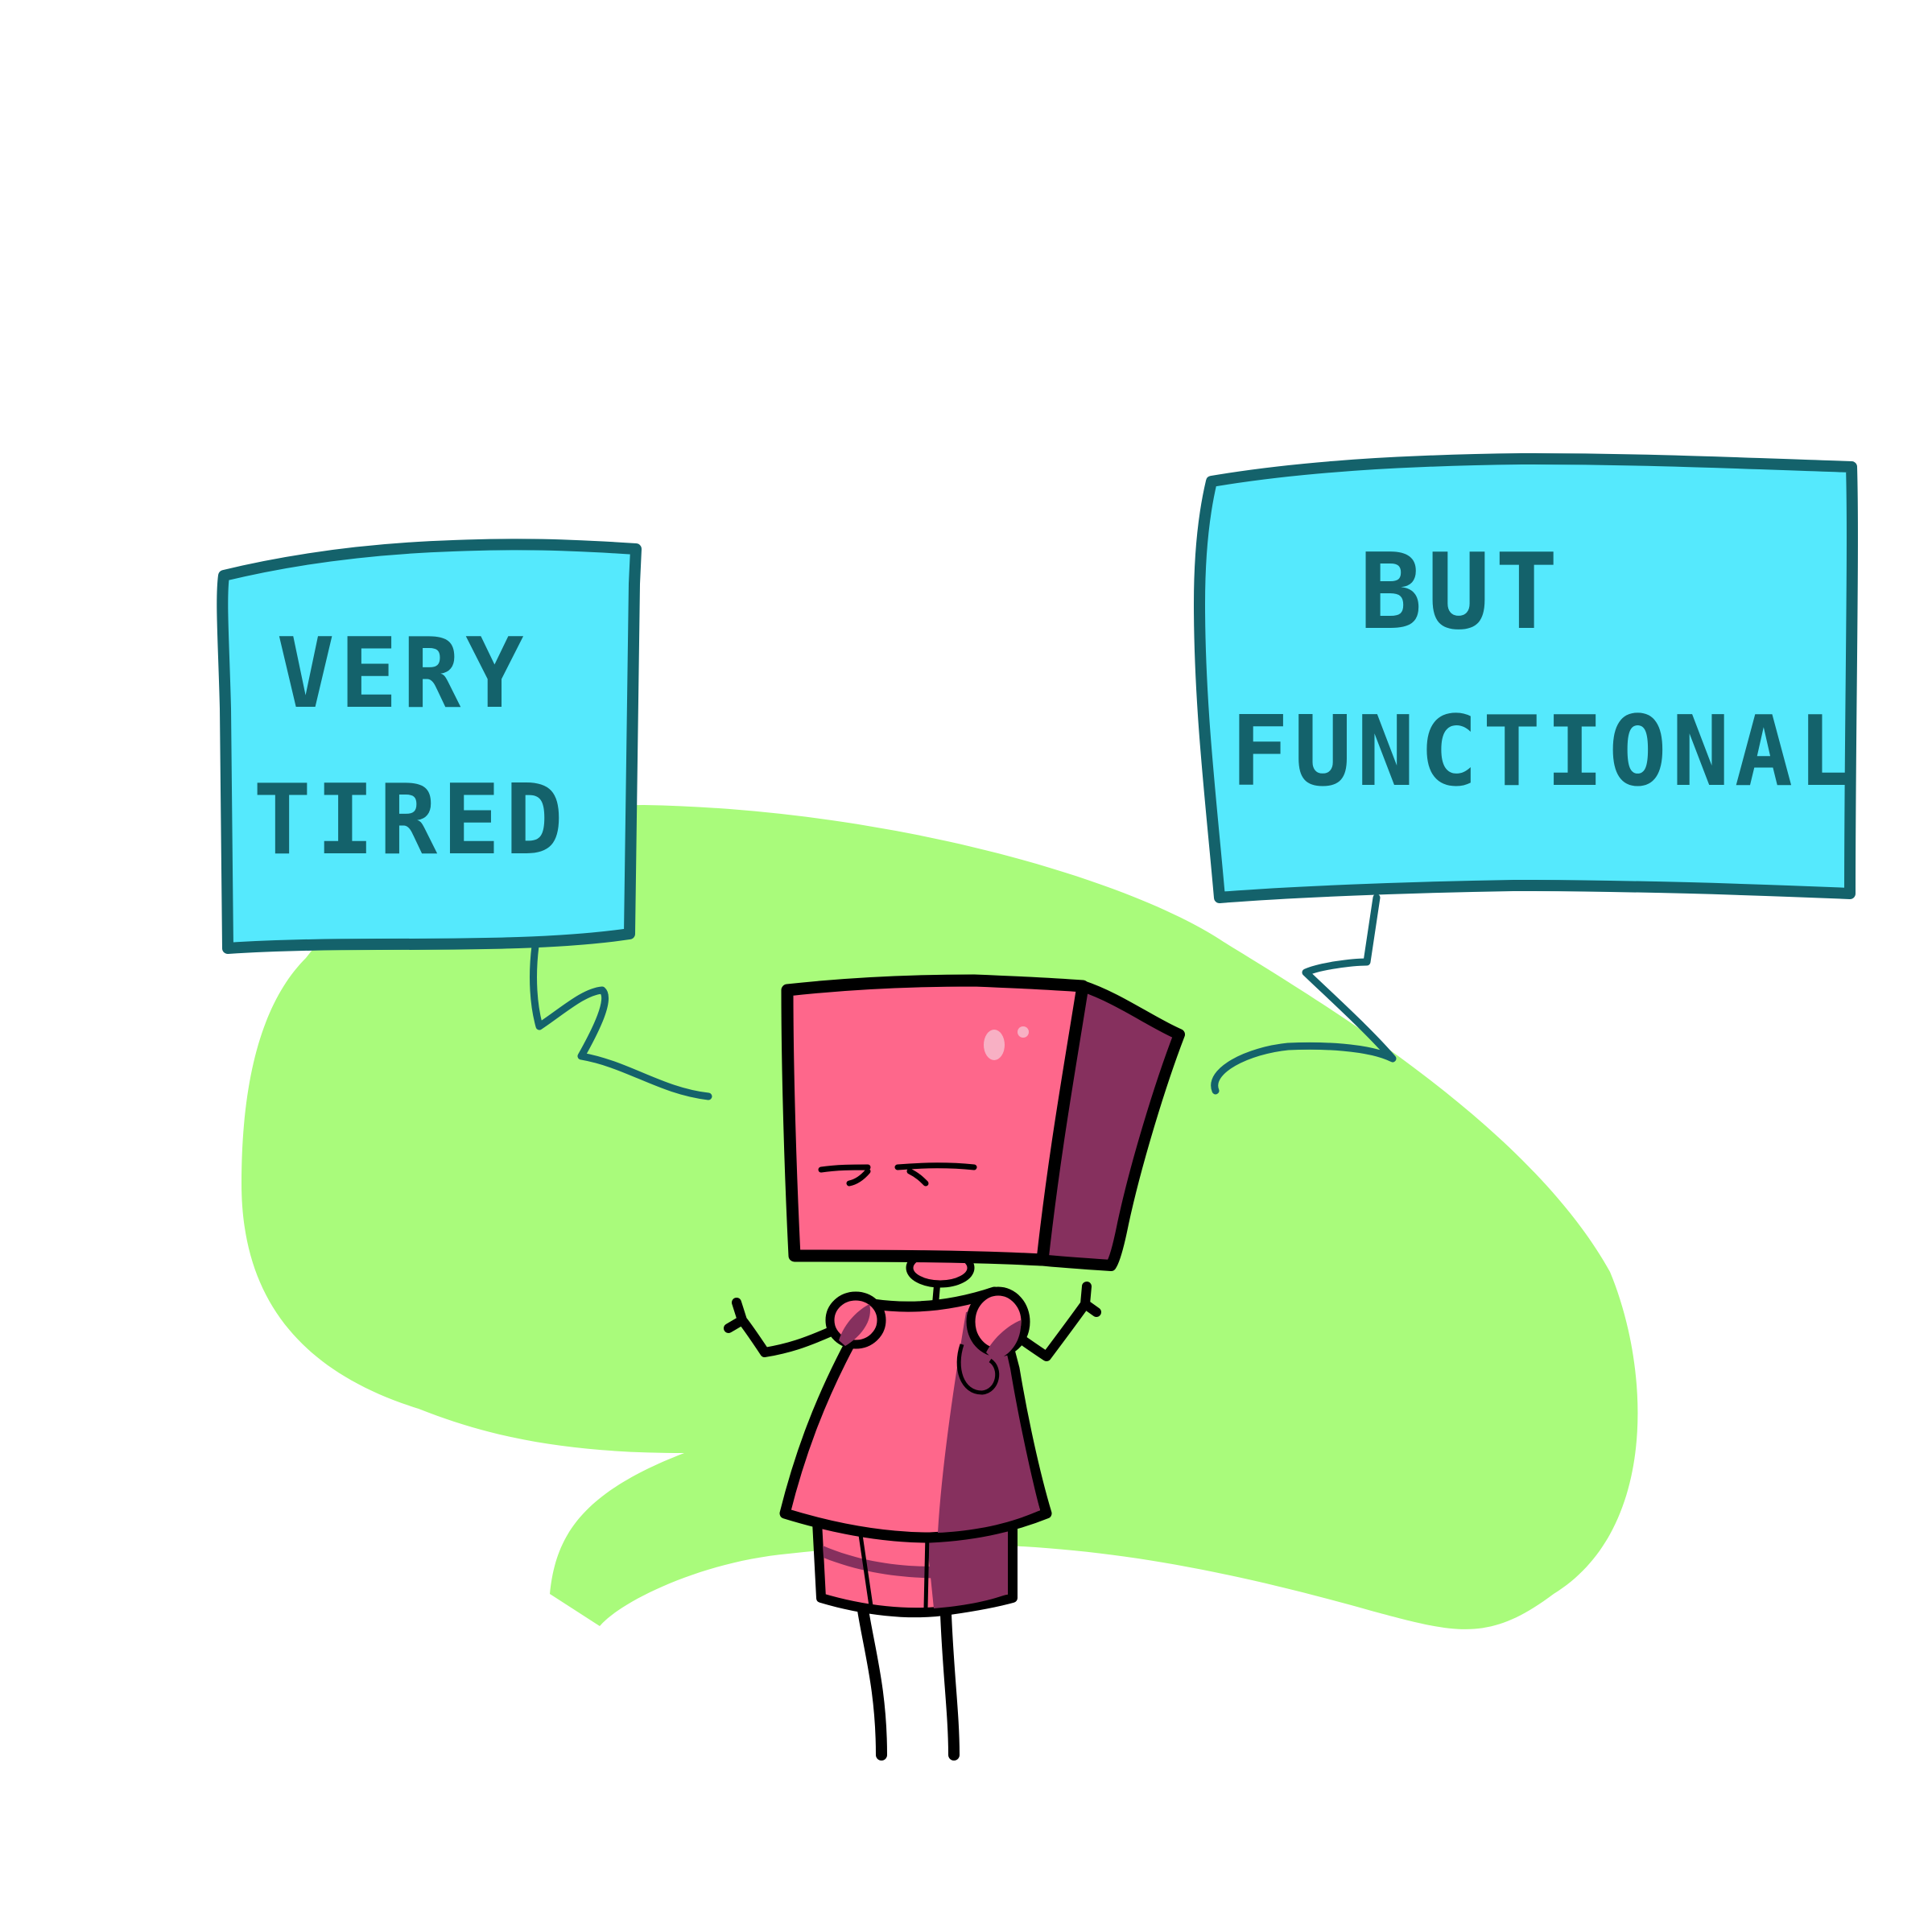 The height and width of the screenshot is (1932, 1932). What do you see at coordinates (872, 1683) in the screenshot?
I see `robot-left-leg` at bounding box center [872, 1683].